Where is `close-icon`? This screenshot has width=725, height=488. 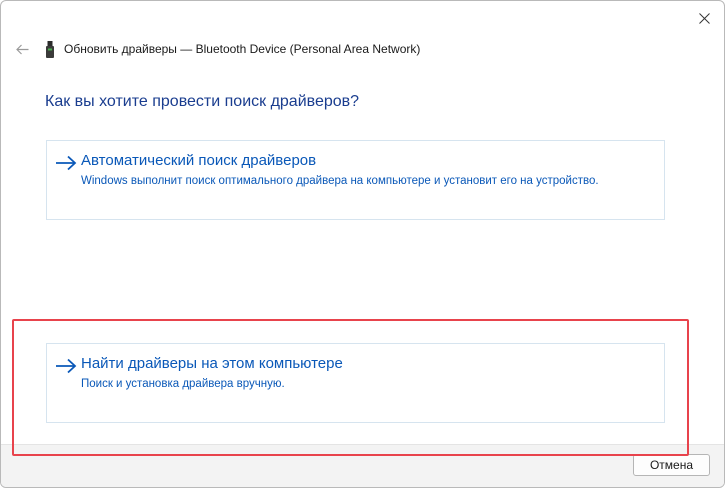
close-icon is located at coordinates (704, 18).